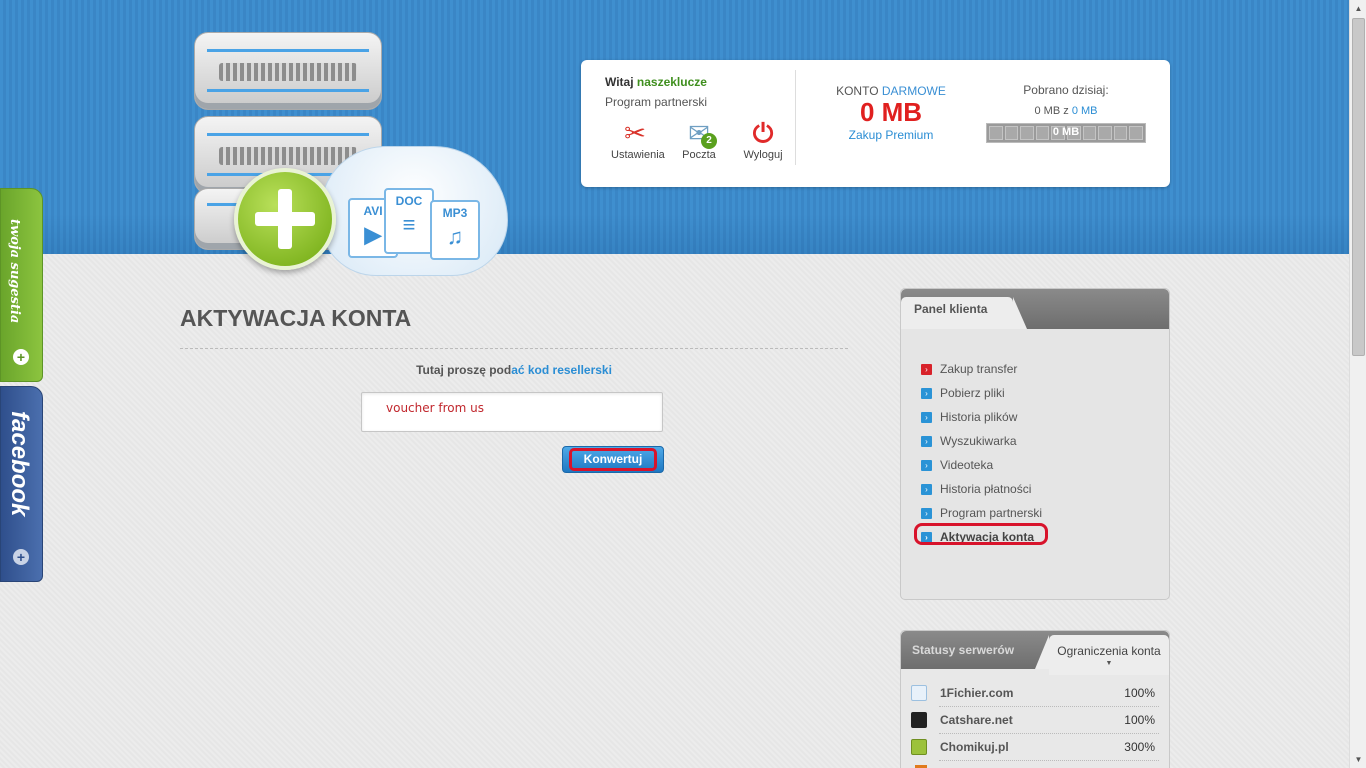  Describe the element at coordinates (981, 441) in the screenshot. I see `menu-item-search: › Wyszukiwarka` at that location.